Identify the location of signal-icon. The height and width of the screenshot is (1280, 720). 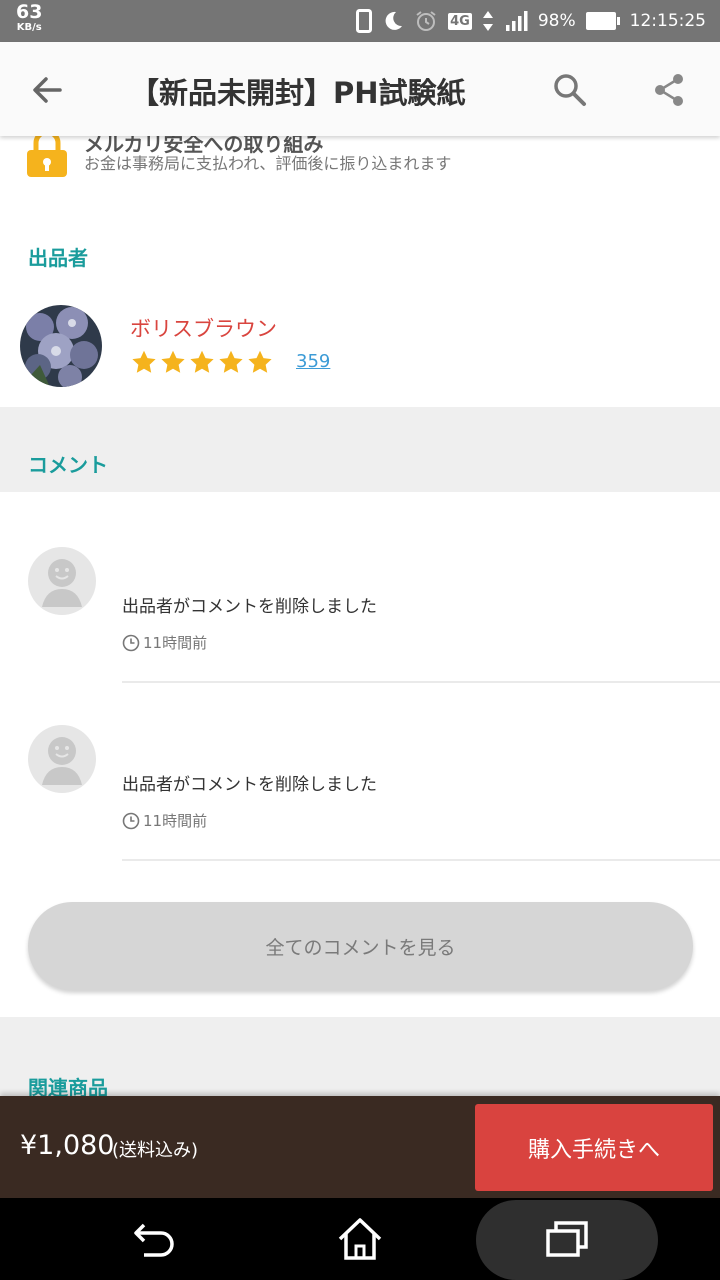
(516, 21).